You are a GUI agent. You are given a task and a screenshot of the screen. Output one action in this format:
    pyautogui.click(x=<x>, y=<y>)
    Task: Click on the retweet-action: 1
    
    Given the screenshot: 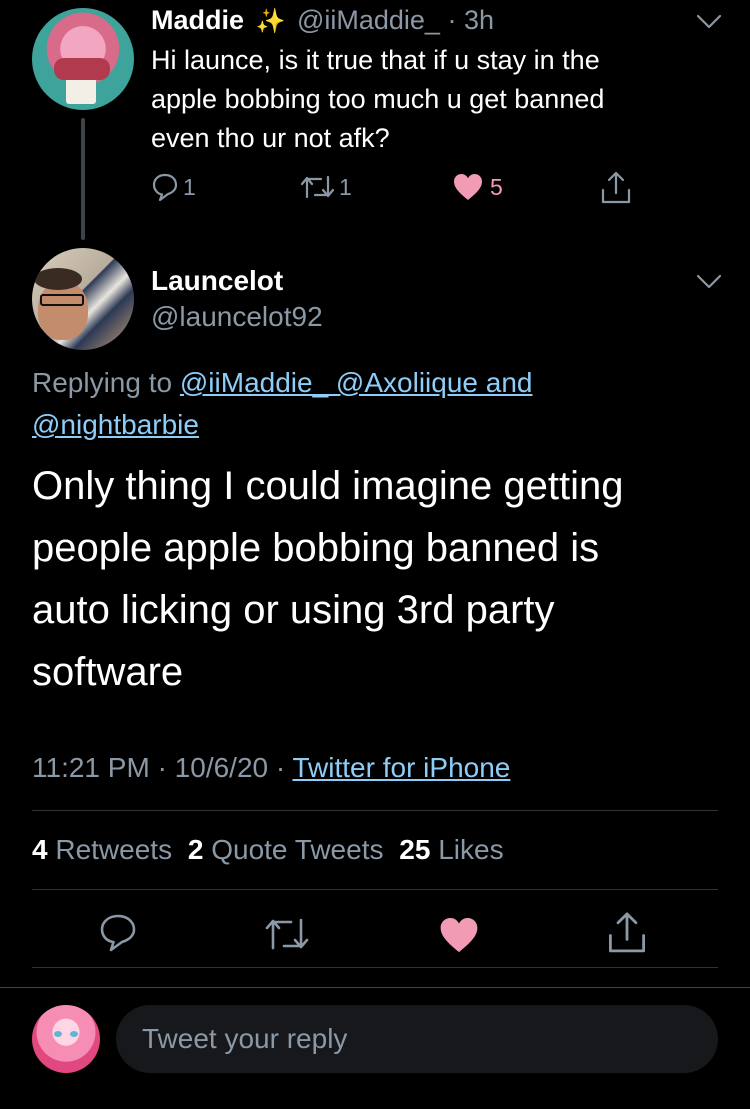 What is the action you would take?
    pyautogui.click(x=325, y=187)
    